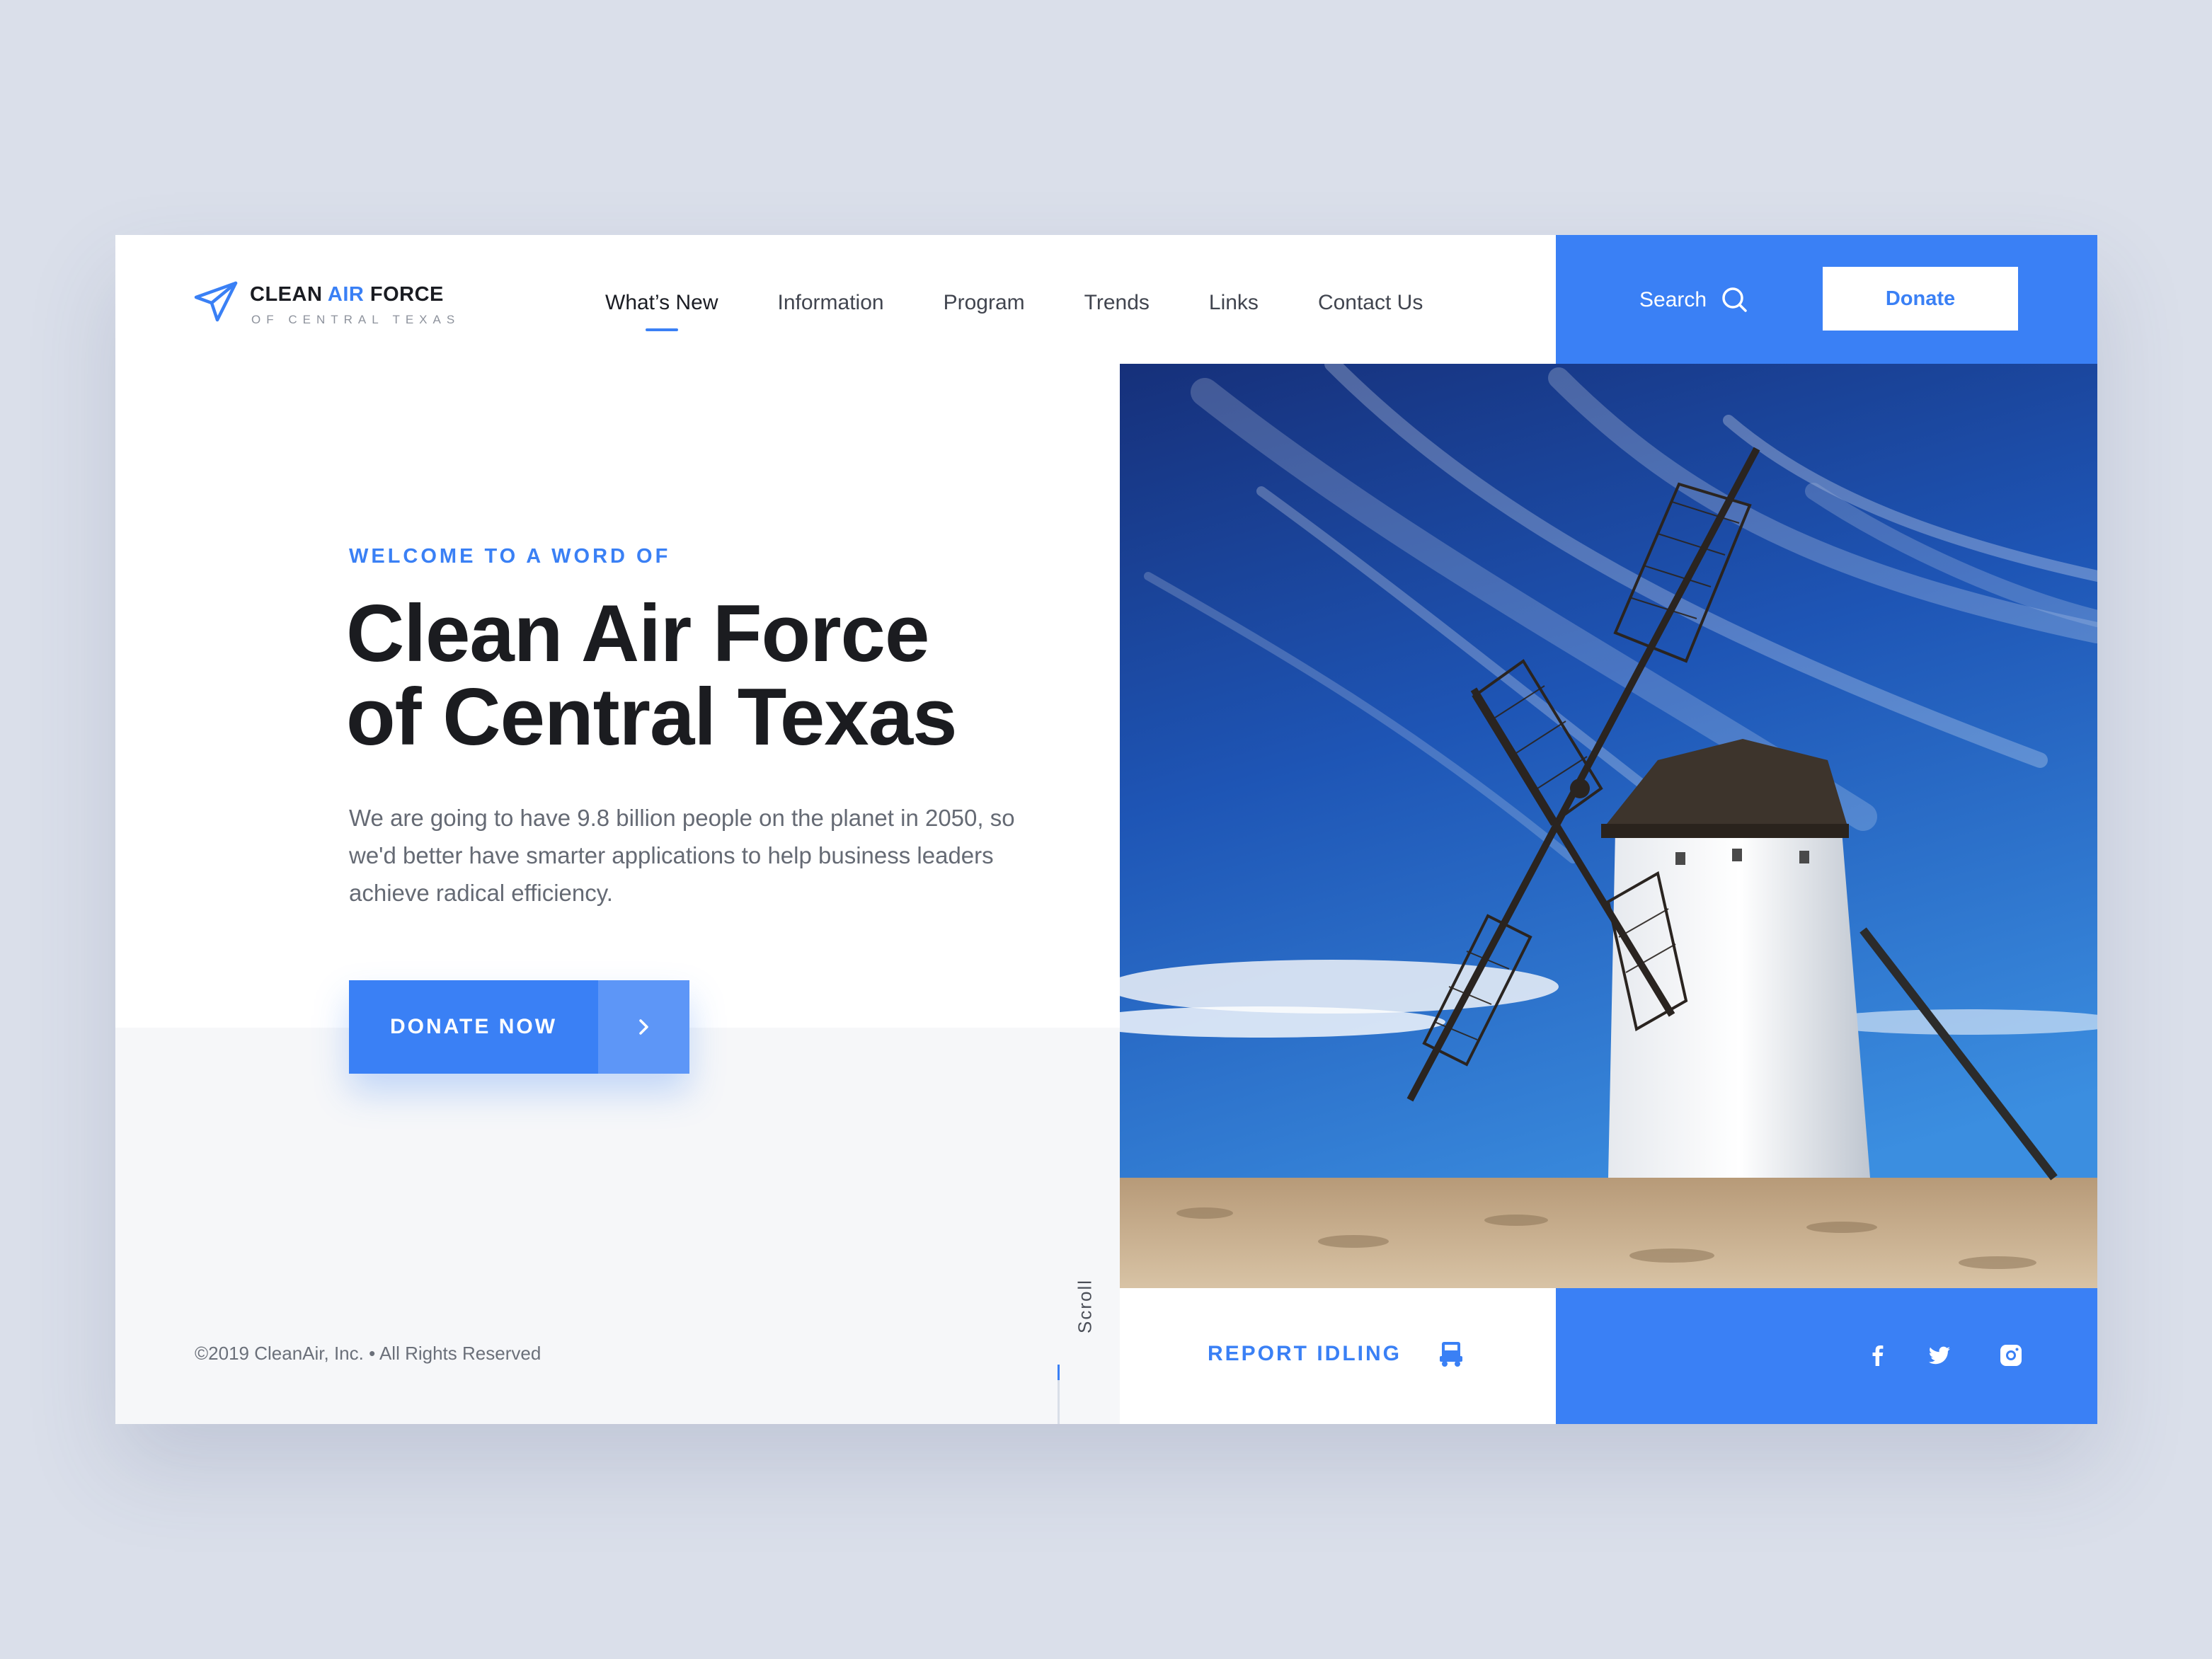 The image size is (2212, 1659). What do you see at coordinates (510, 556) in the screenshot?
I see `hero-eyebrow: WELCOME TO A WORD OF` at bounding box center [510, 556].